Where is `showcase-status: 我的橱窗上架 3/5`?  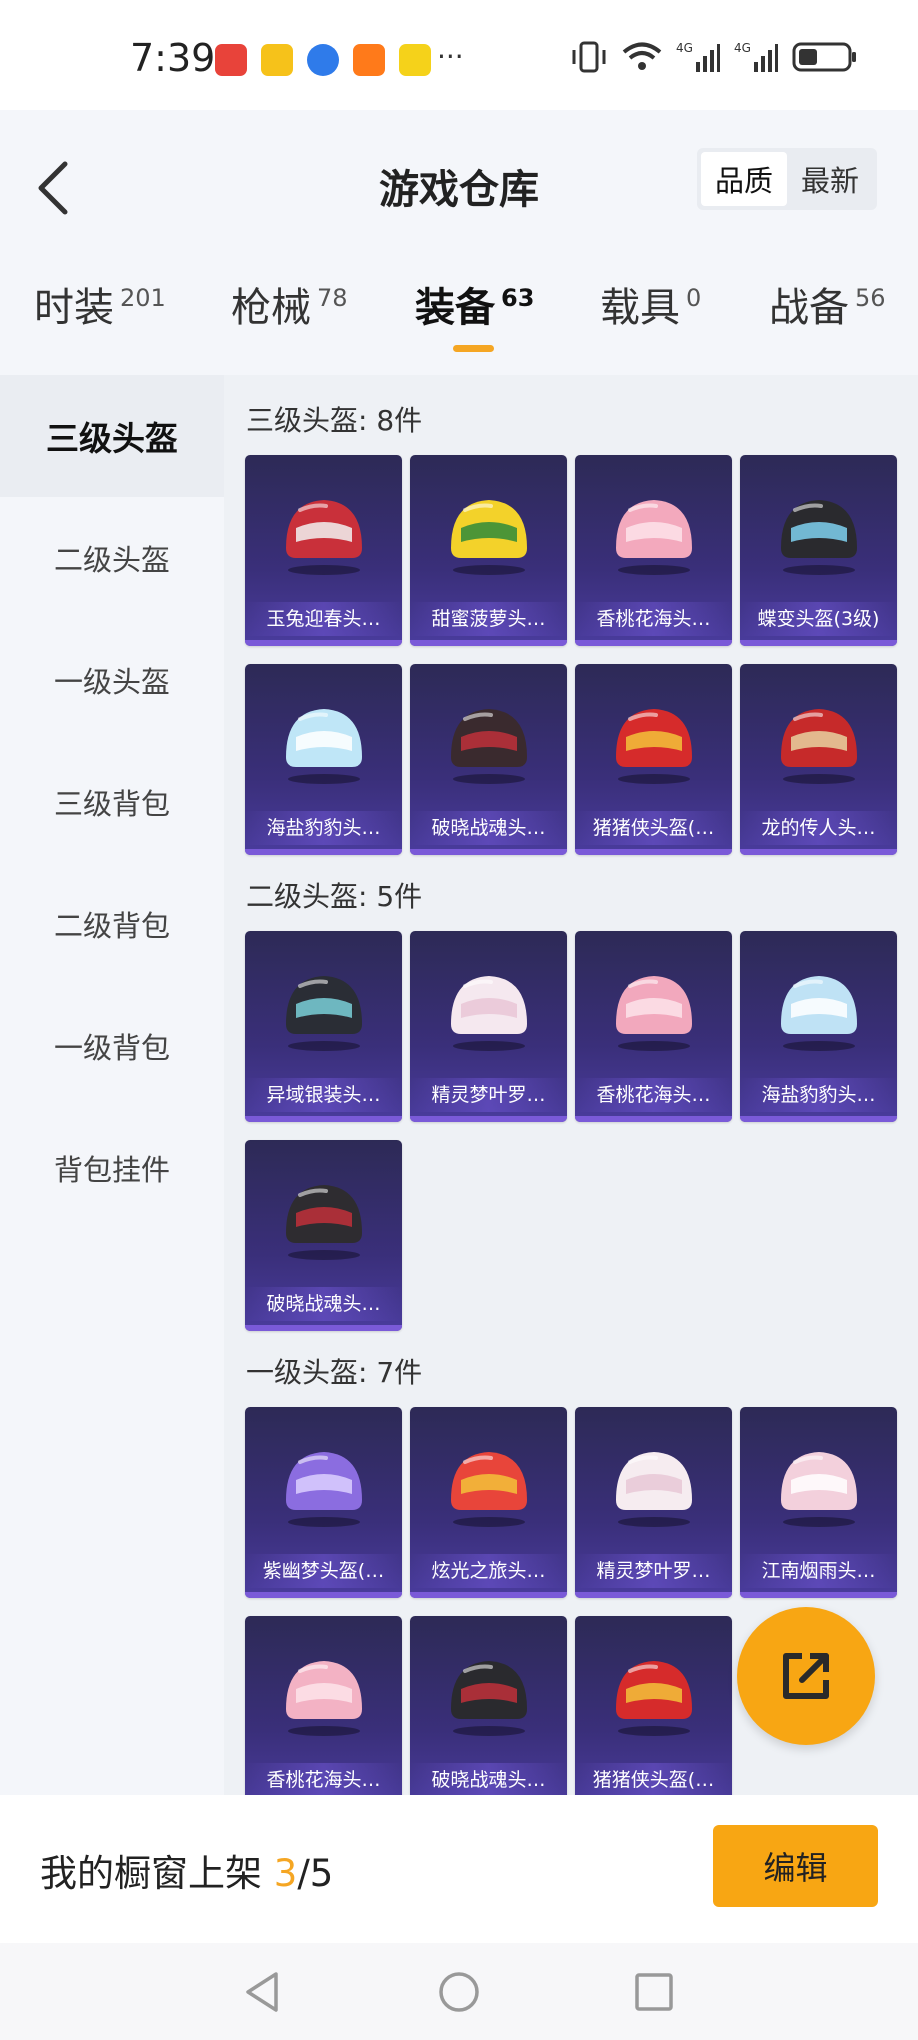
showcase-status: 我的橱窗上架 3/5 is located at coordinates (186, 1870).